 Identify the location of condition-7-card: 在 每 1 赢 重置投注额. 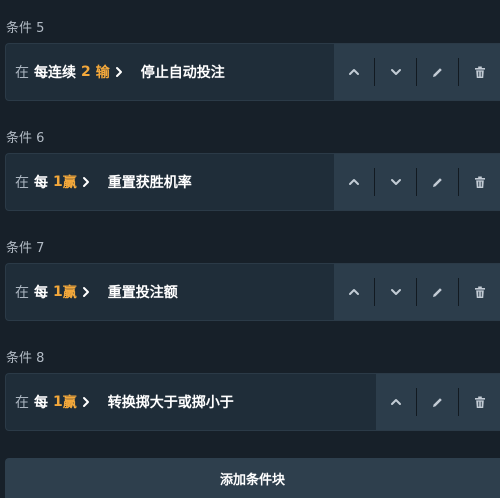
(252, 292).